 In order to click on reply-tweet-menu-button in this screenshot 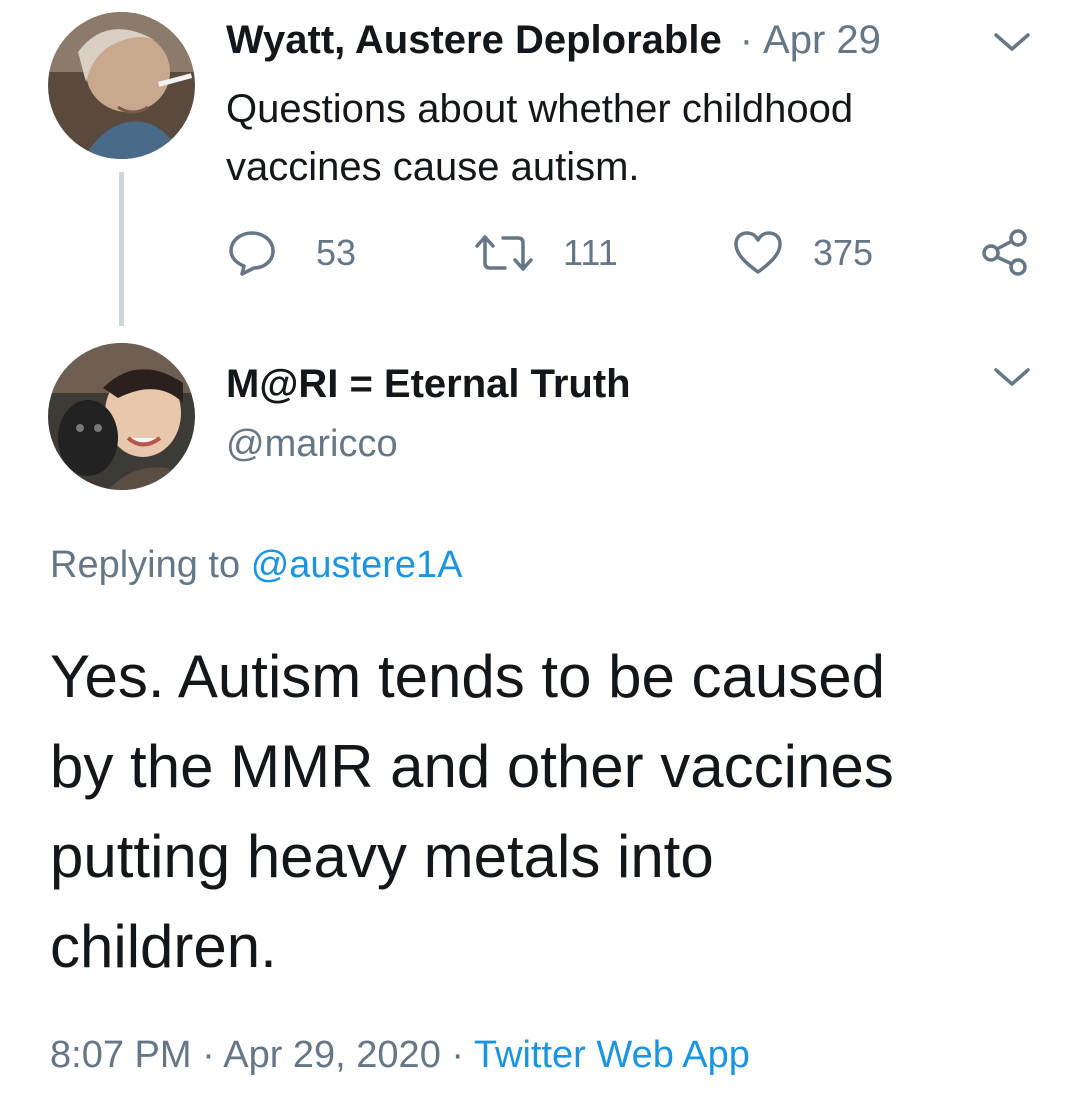, I will do `click(1012, 377)`.